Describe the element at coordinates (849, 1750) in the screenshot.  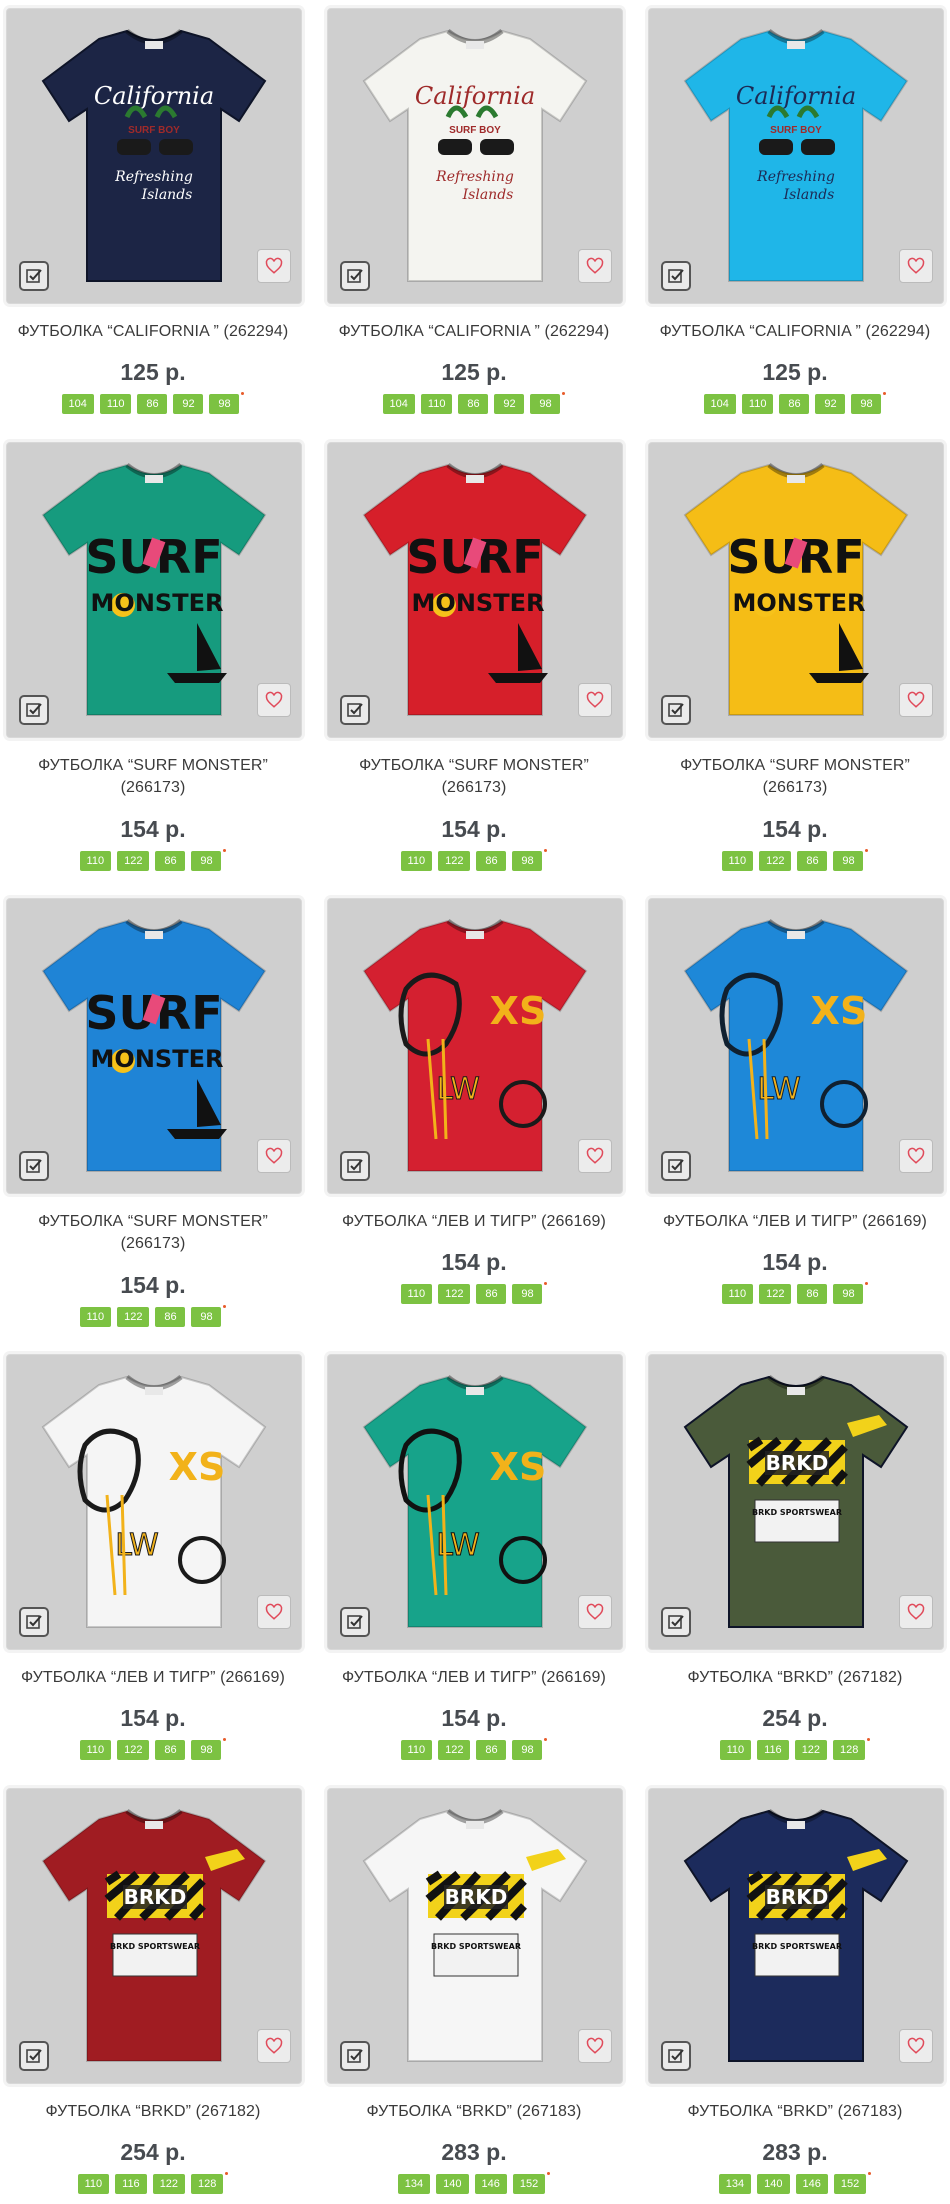
I see `size-tag: 128` at that location.